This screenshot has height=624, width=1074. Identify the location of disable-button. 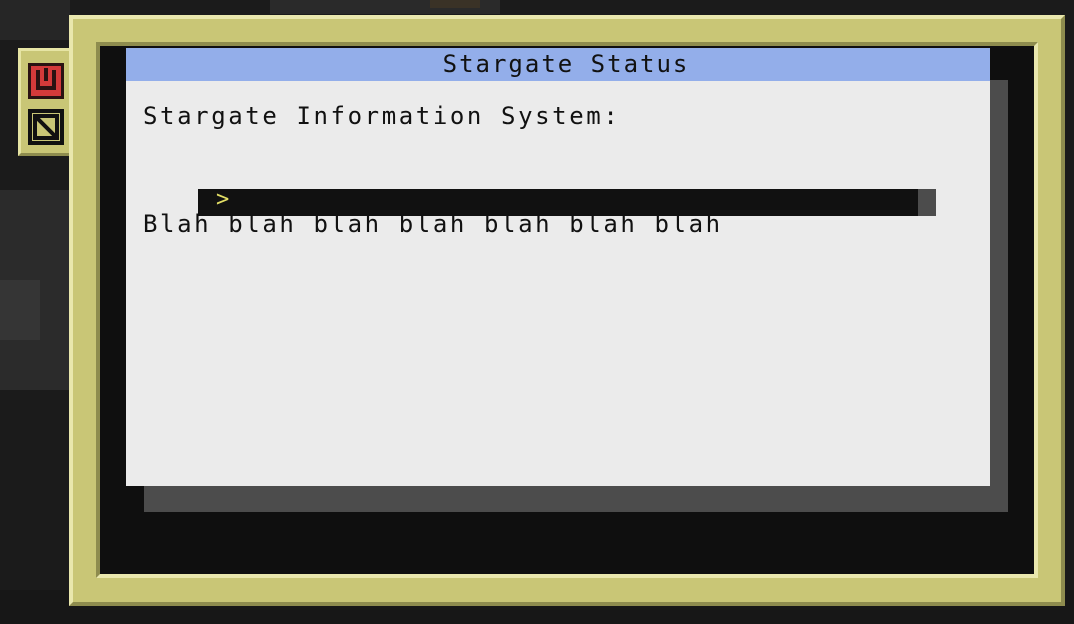
(46, 127).